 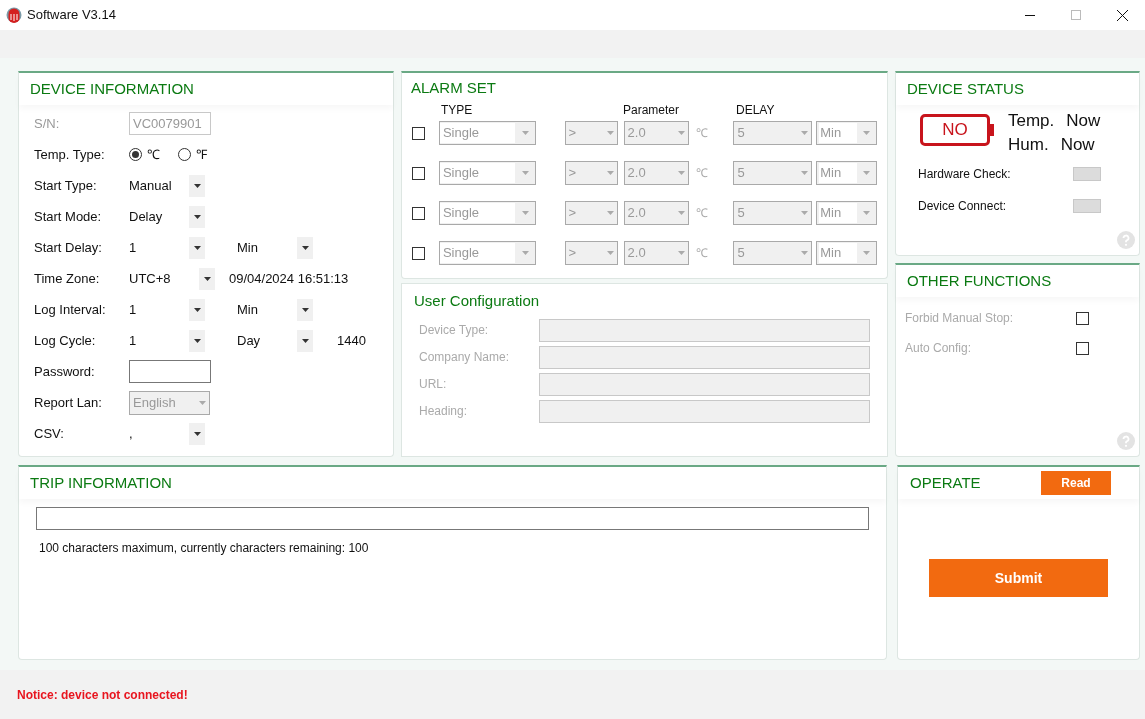 I want to click on dropdown-value: Min, so click(x=248, y=247).